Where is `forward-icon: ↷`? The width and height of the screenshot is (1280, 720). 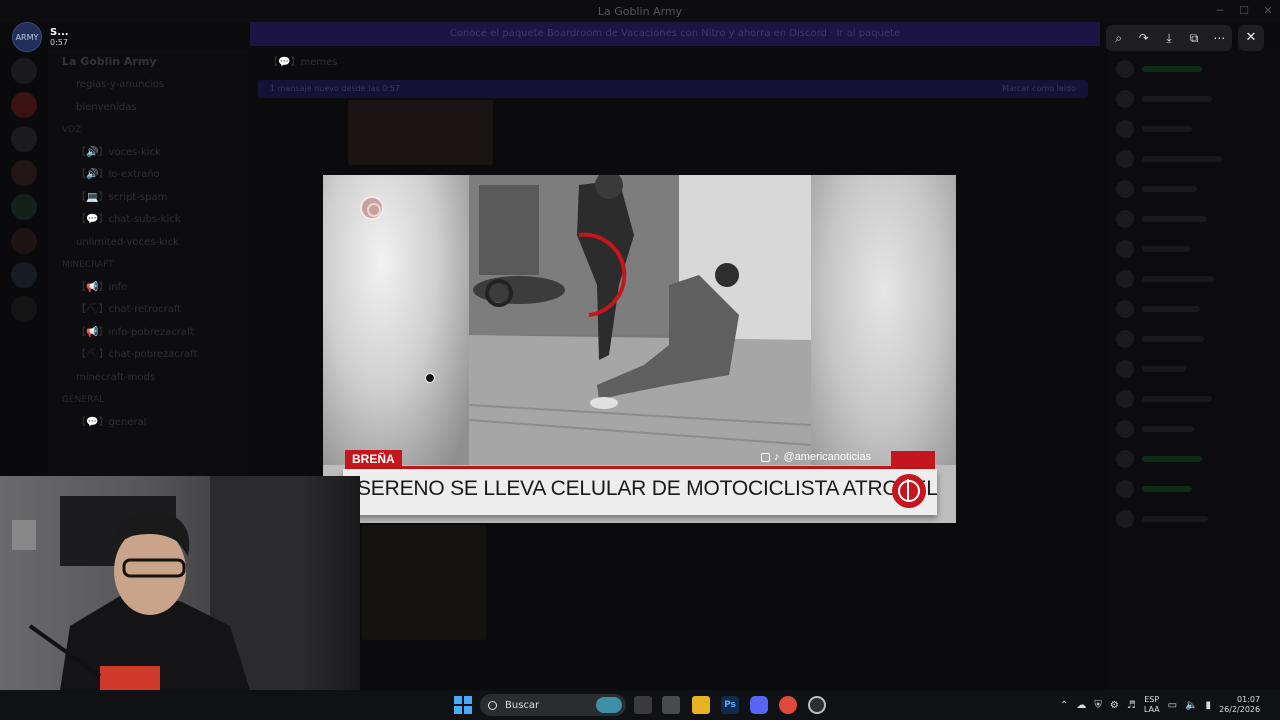 forward-icon: ↷ is located at coordinates (1144, 38).